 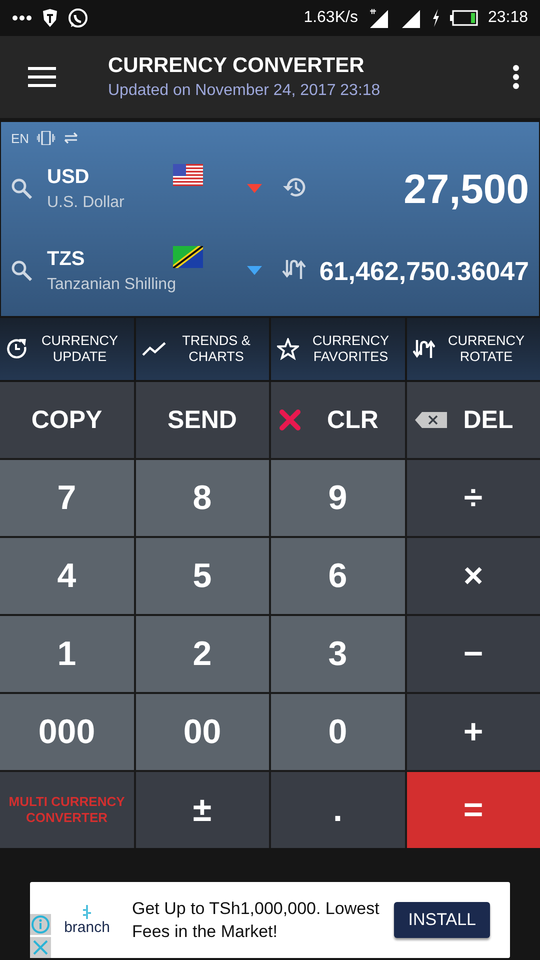 What do you see at coordinates (473, 498) in the screenshot?
I see `keypad-key: ÷` at bounding box center [473, 498].